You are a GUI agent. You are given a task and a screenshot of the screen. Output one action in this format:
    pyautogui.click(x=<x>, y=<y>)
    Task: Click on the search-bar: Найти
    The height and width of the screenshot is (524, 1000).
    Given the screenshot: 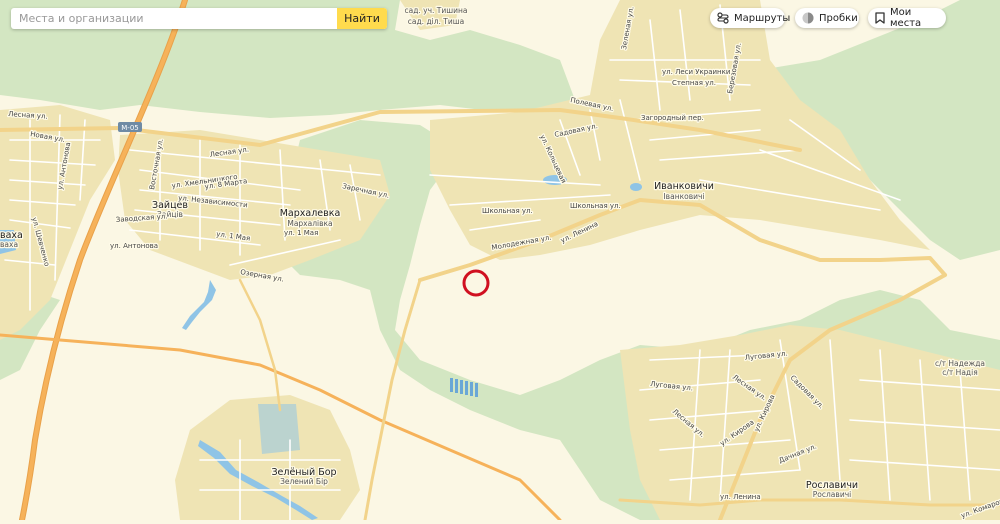 What is the action you would take?
    pyautogui.click(x=199, y=18)
    